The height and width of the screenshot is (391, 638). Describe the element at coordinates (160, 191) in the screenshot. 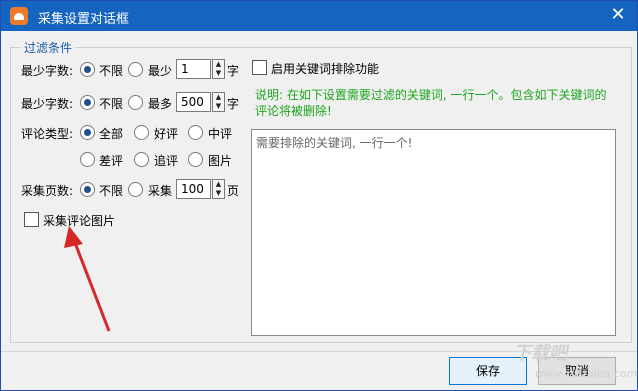

I see `pages-collect-label: 采集` at that location.